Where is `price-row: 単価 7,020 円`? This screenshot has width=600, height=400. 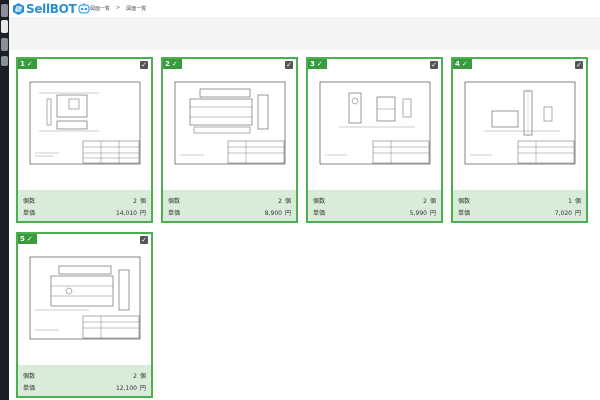 price-row: 単価 7,020 円 is located at coordinates (519, 212).